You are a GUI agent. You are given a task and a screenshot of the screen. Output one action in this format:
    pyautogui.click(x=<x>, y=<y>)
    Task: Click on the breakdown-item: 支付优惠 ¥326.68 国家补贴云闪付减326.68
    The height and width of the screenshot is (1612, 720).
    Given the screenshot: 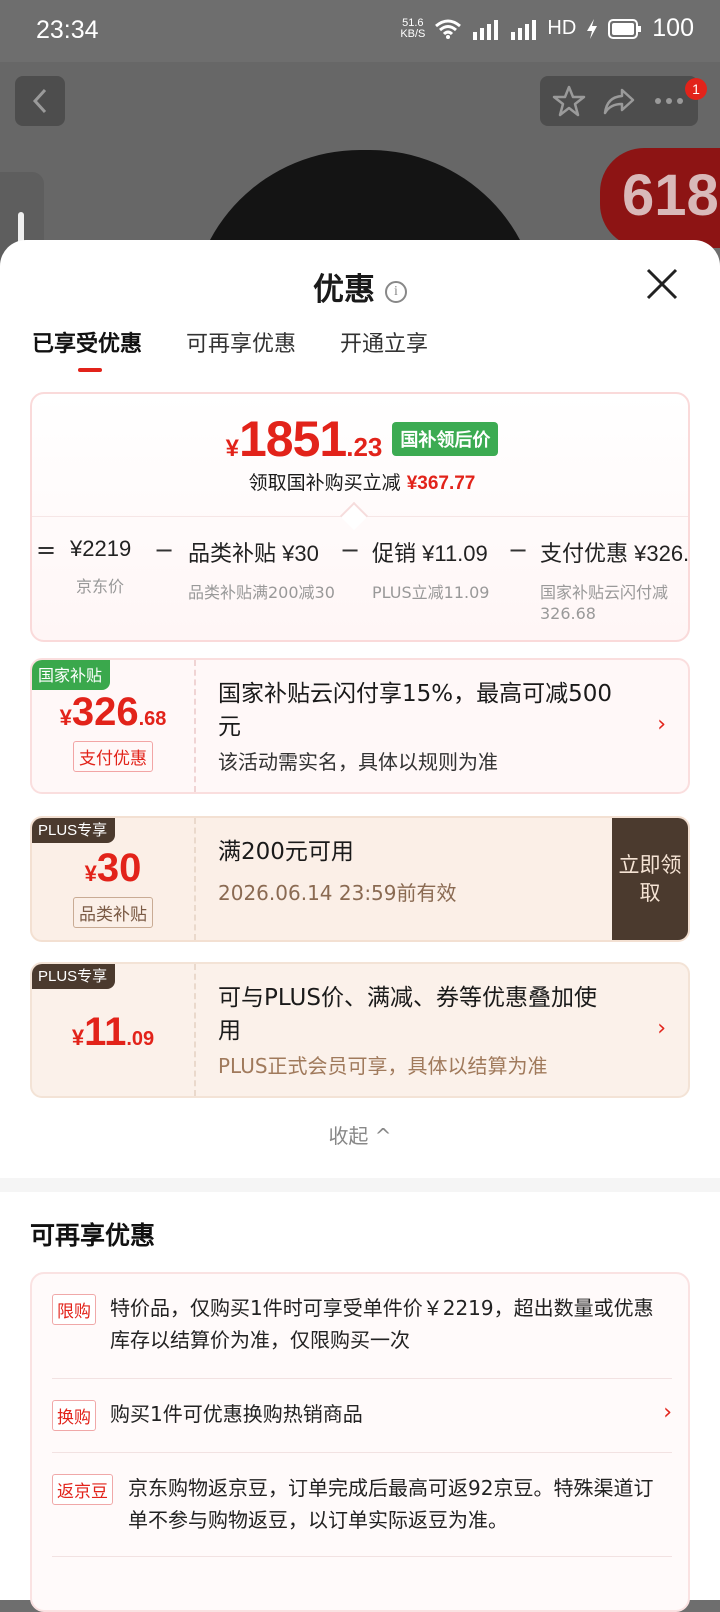 What is the action you would take?
    pyautogui.click(x=615, y=582)
    